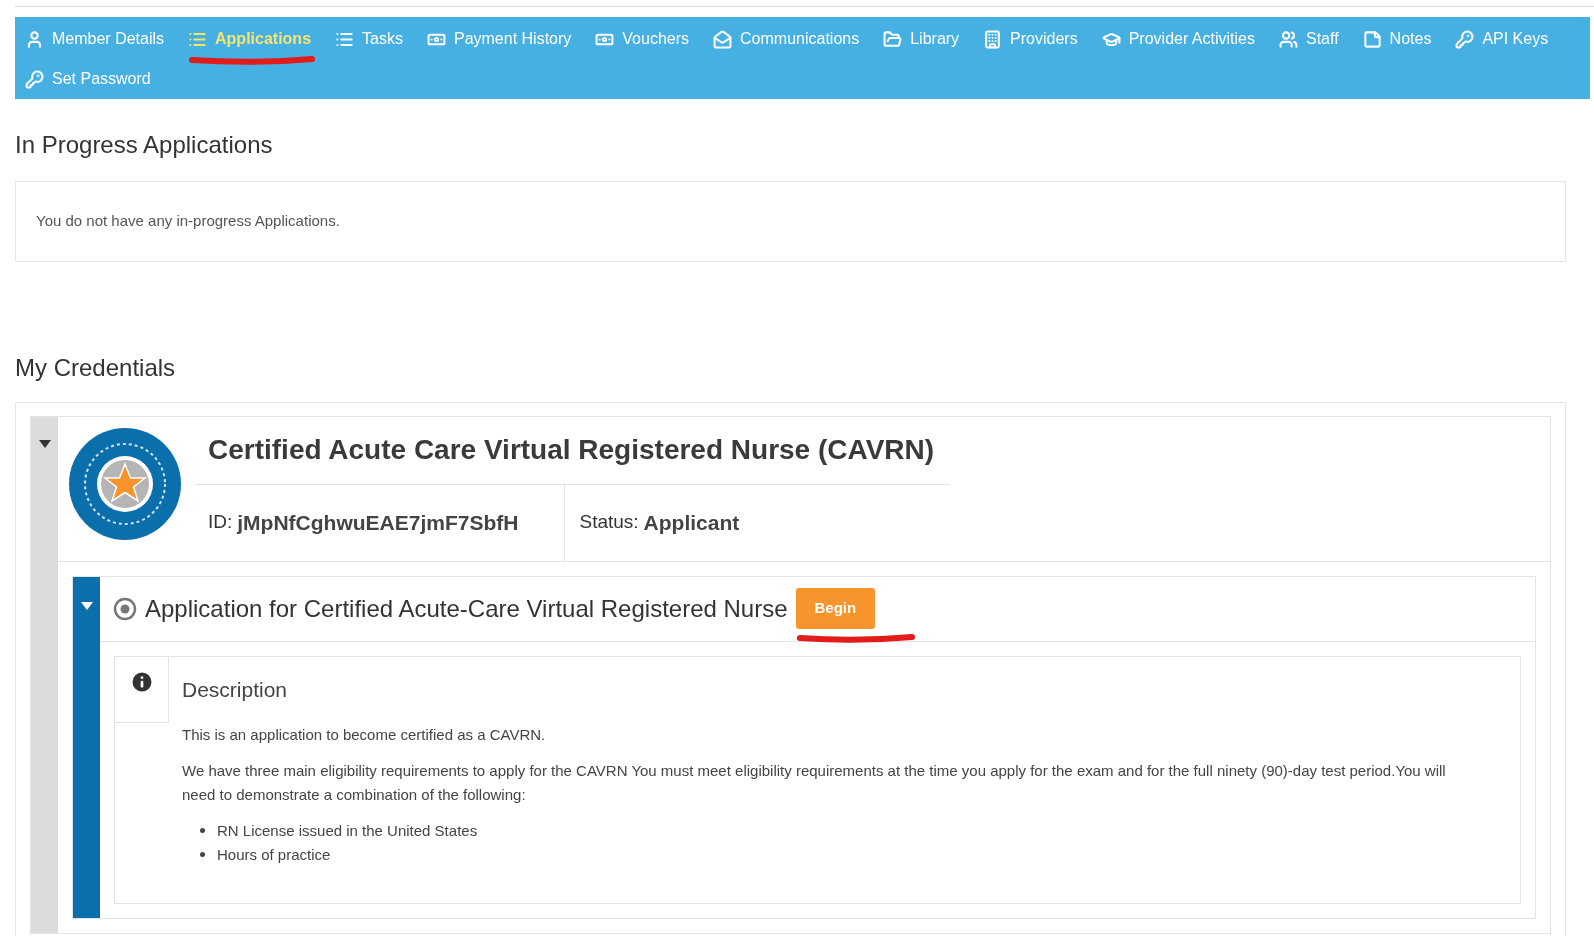  What do you see at coordinates (1308, 39) in the screenshot?
I see `nav-link: Staff` at bounding box center [1308, 39].